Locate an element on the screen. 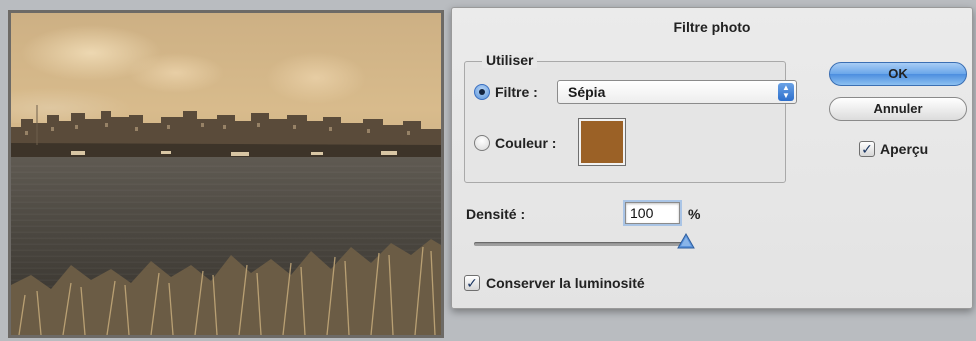 The image size is (976, 341). preserve-luminosity-label: Conserver la luminosité is located at coordinates (565, 283).